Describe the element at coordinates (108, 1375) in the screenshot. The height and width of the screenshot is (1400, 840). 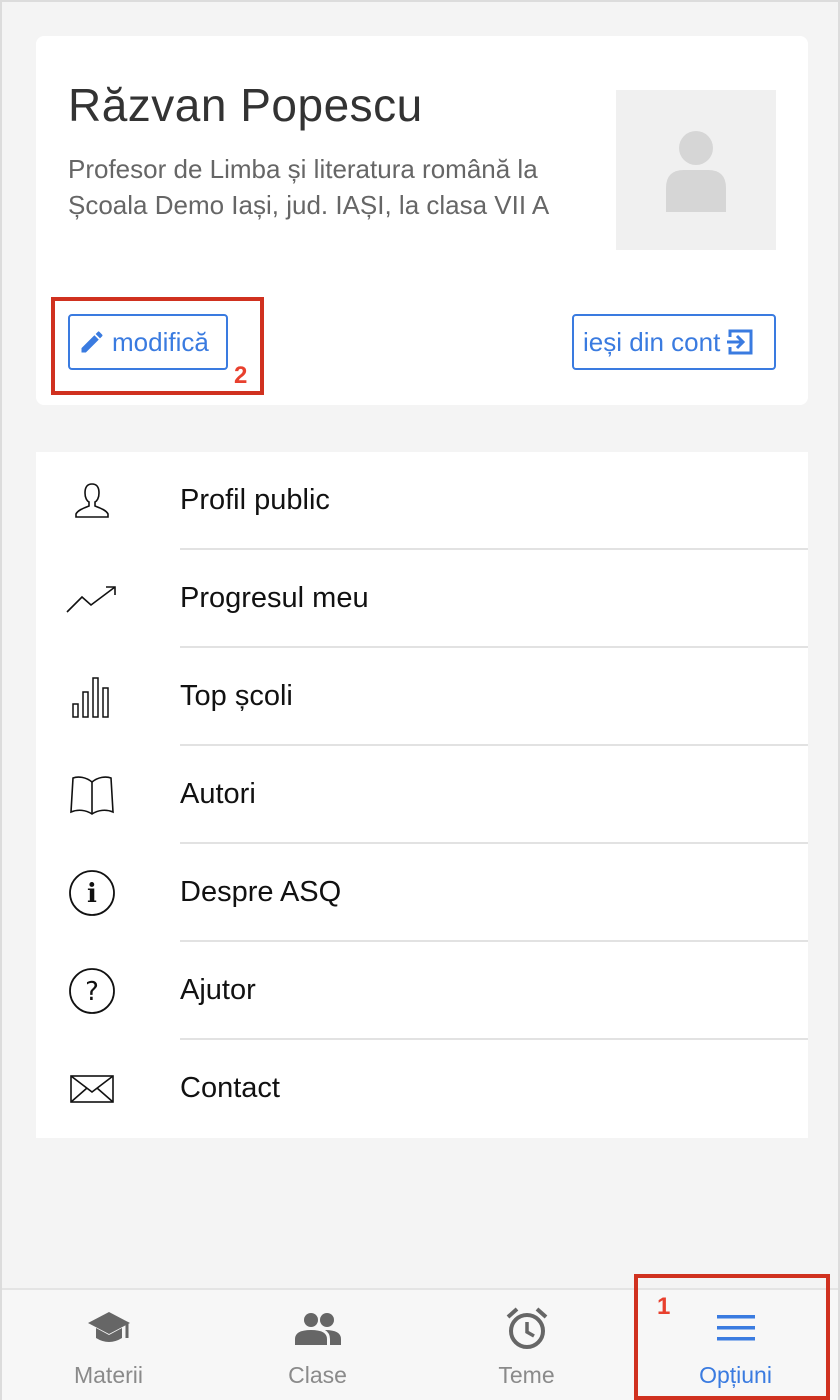
I see `tab-label: Materii` at that location.